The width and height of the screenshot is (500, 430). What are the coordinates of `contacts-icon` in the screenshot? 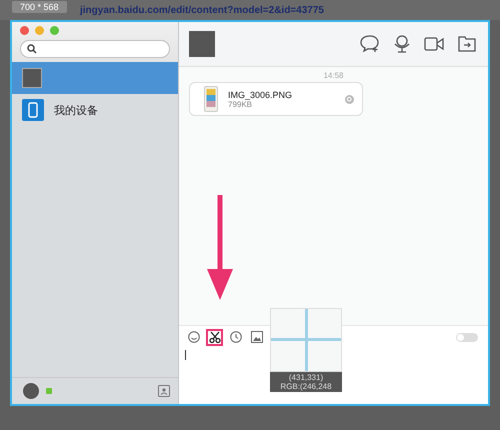 It's located at (164, 391).